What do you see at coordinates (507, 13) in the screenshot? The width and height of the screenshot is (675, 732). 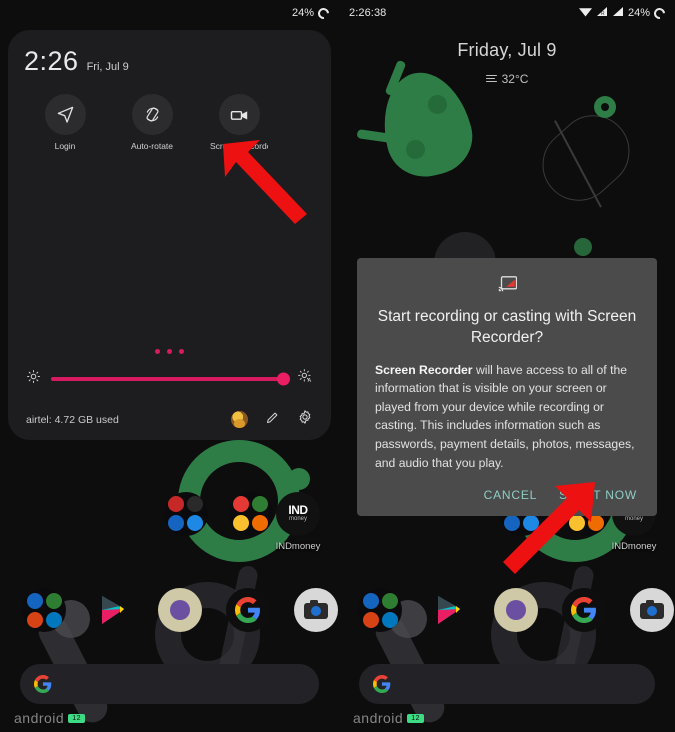 I see `status-bar-right: 2:26:38 R 24%` at bounding box center [507, 13].